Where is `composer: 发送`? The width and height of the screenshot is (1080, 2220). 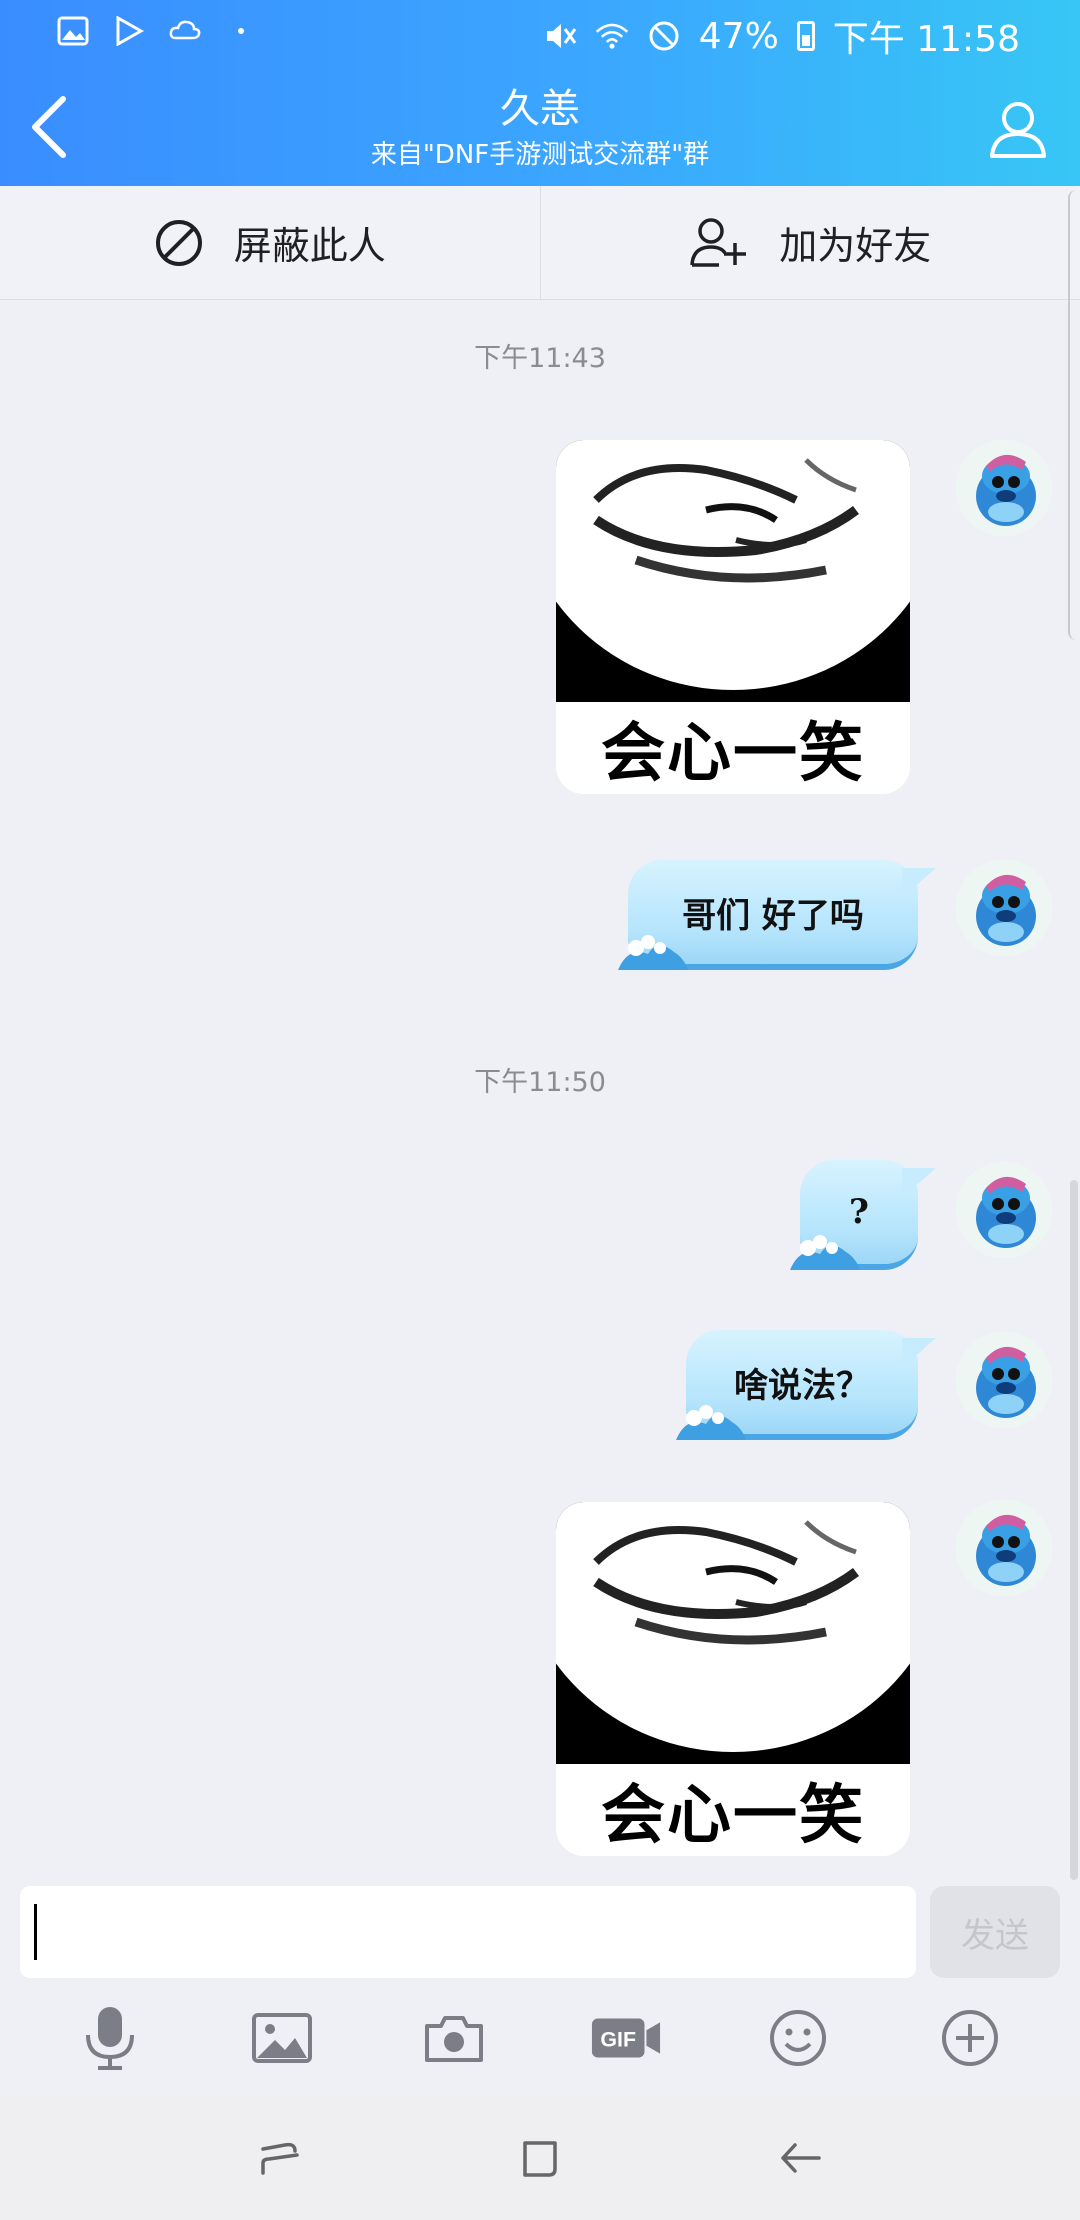
composer: 发送 is located at coordinates (540, 1935).